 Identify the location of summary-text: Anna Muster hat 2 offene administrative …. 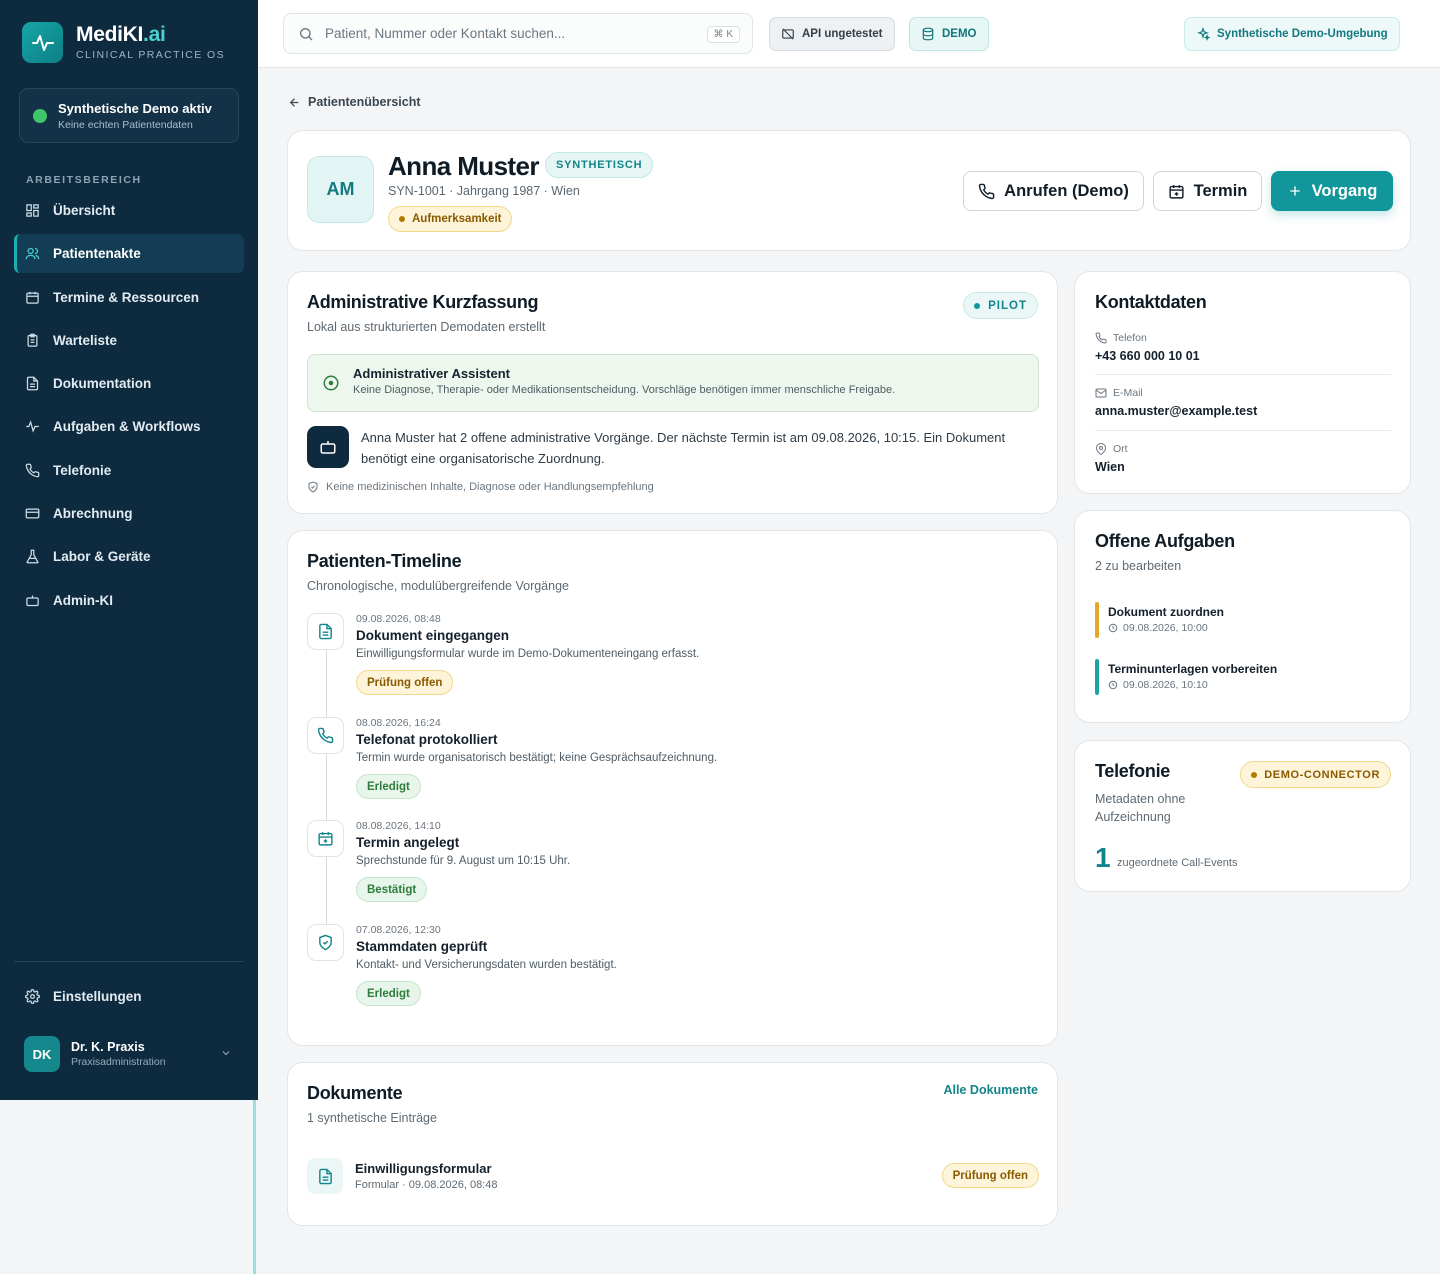
(683, 448).